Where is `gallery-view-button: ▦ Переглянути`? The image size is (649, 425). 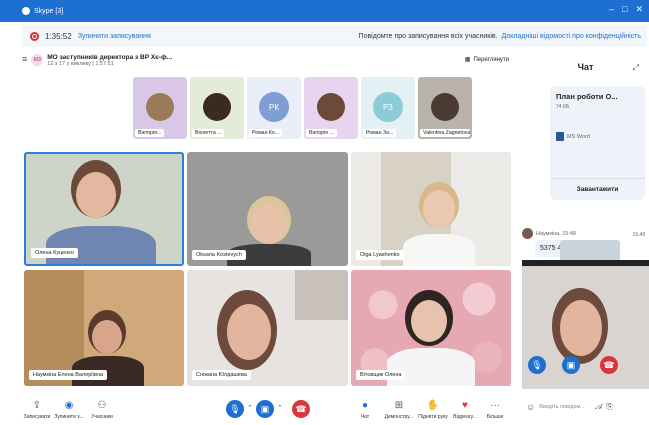 gallery-view-button: ▦ Переглянути is located at coordinates (486, 60).